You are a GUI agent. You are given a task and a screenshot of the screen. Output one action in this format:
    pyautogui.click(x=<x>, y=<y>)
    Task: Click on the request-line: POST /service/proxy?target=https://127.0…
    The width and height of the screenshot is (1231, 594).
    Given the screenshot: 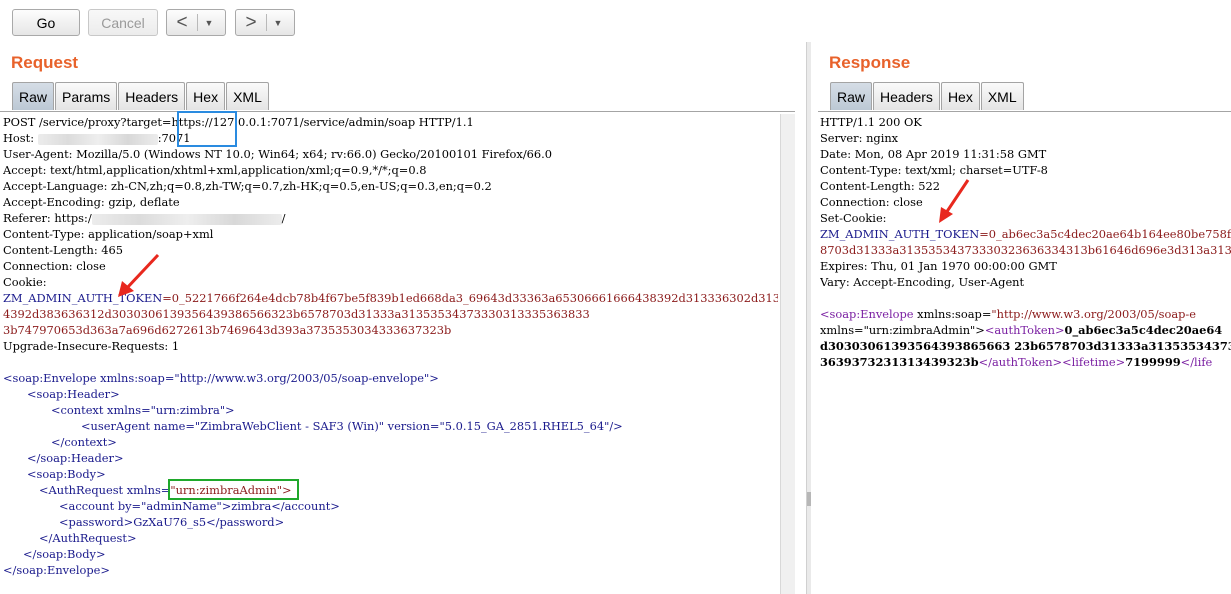 What is the action you would take?
    pyautogui.click(x=238, y=122)
    